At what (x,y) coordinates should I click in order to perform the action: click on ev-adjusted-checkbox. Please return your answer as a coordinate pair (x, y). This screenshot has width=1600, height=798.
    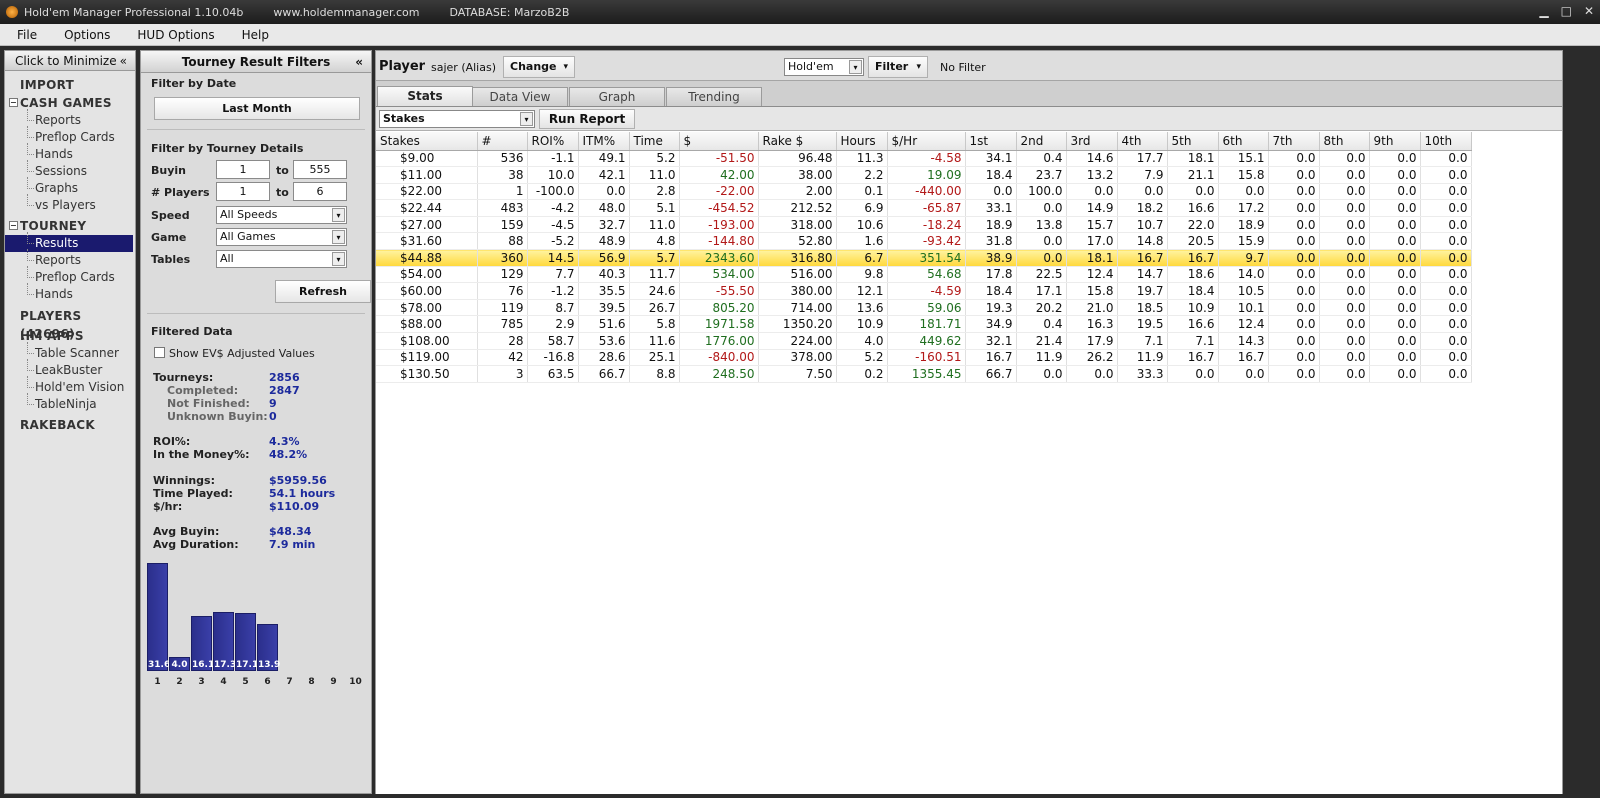
    Looking at the image, I should click on (159, 352).